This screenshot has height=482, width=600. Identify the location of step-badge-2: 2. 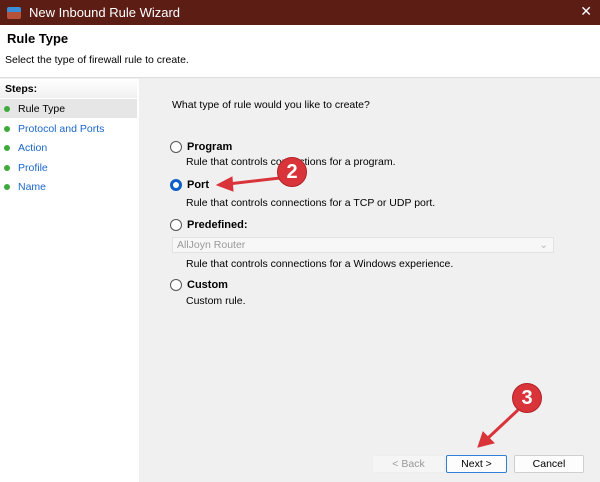
(292, 172).